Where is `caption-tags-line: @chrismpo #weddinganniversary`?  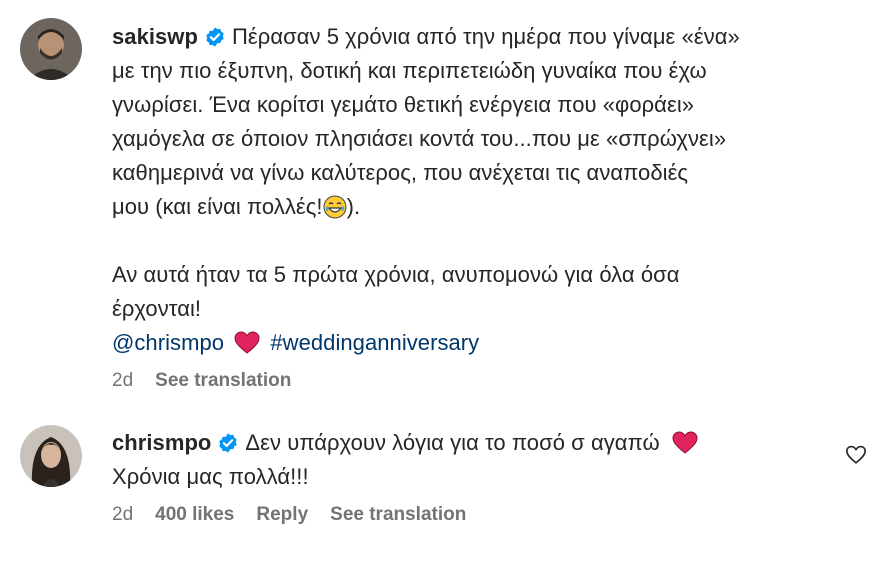
caption-tags-line: @chrismpo #weddinganniversary is located at coordinates (482, 343).